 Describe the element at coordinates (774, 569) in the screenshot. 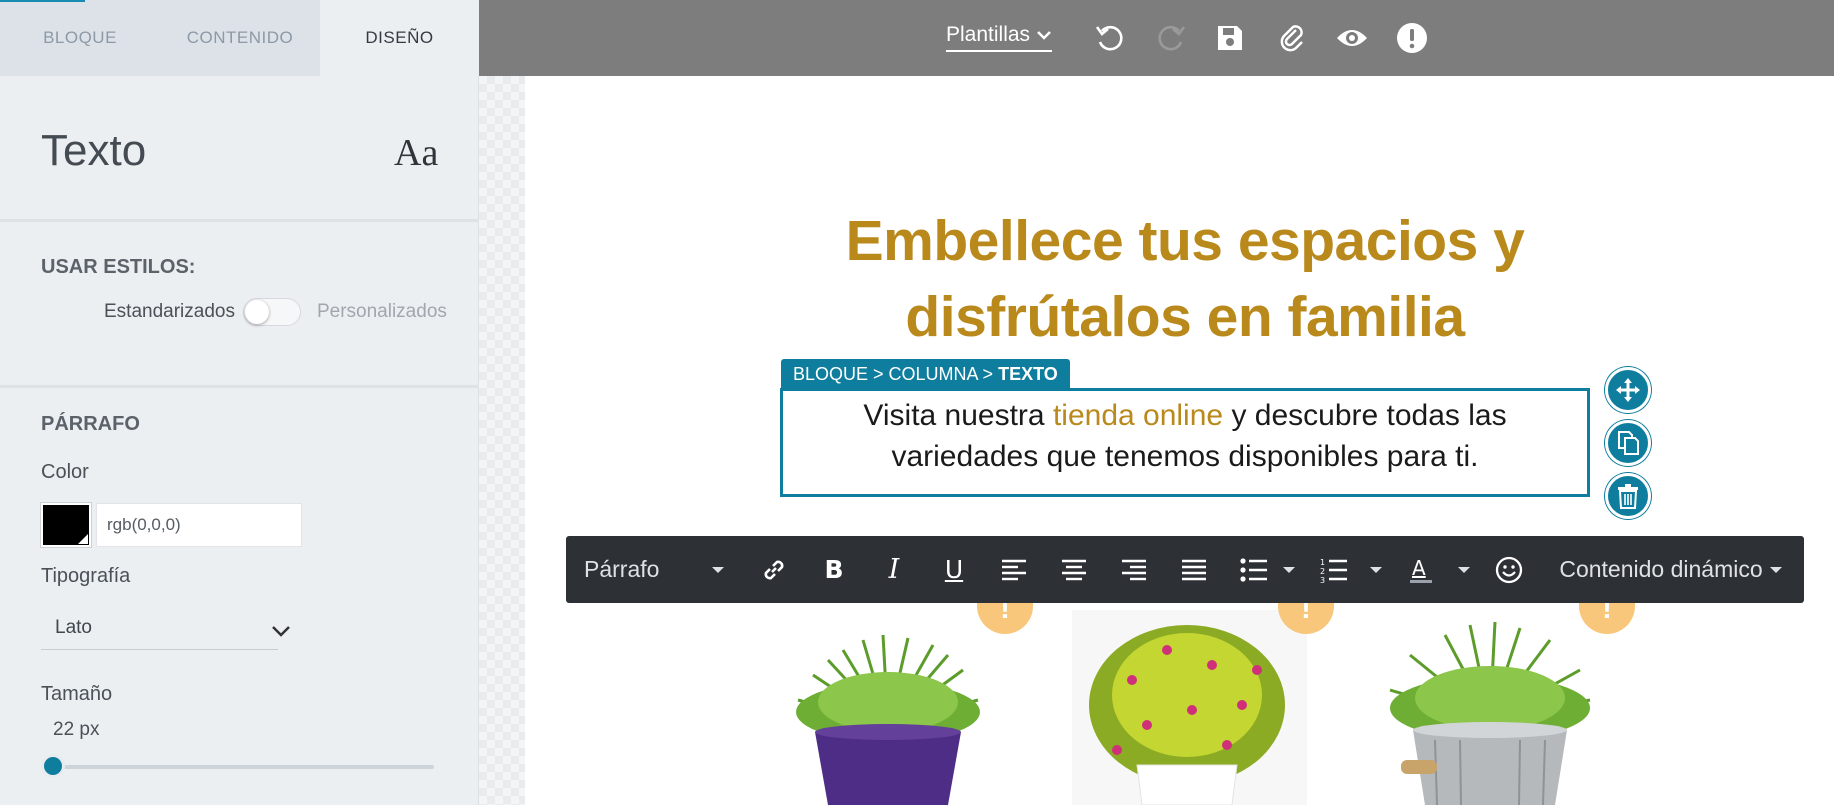

I see `link-icon` at that location.